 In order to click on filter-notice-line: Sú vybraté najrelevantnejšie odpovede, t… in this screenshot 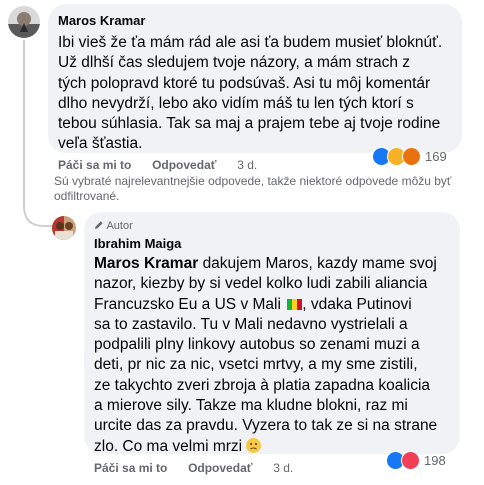, I will do `click(253, 181)`.